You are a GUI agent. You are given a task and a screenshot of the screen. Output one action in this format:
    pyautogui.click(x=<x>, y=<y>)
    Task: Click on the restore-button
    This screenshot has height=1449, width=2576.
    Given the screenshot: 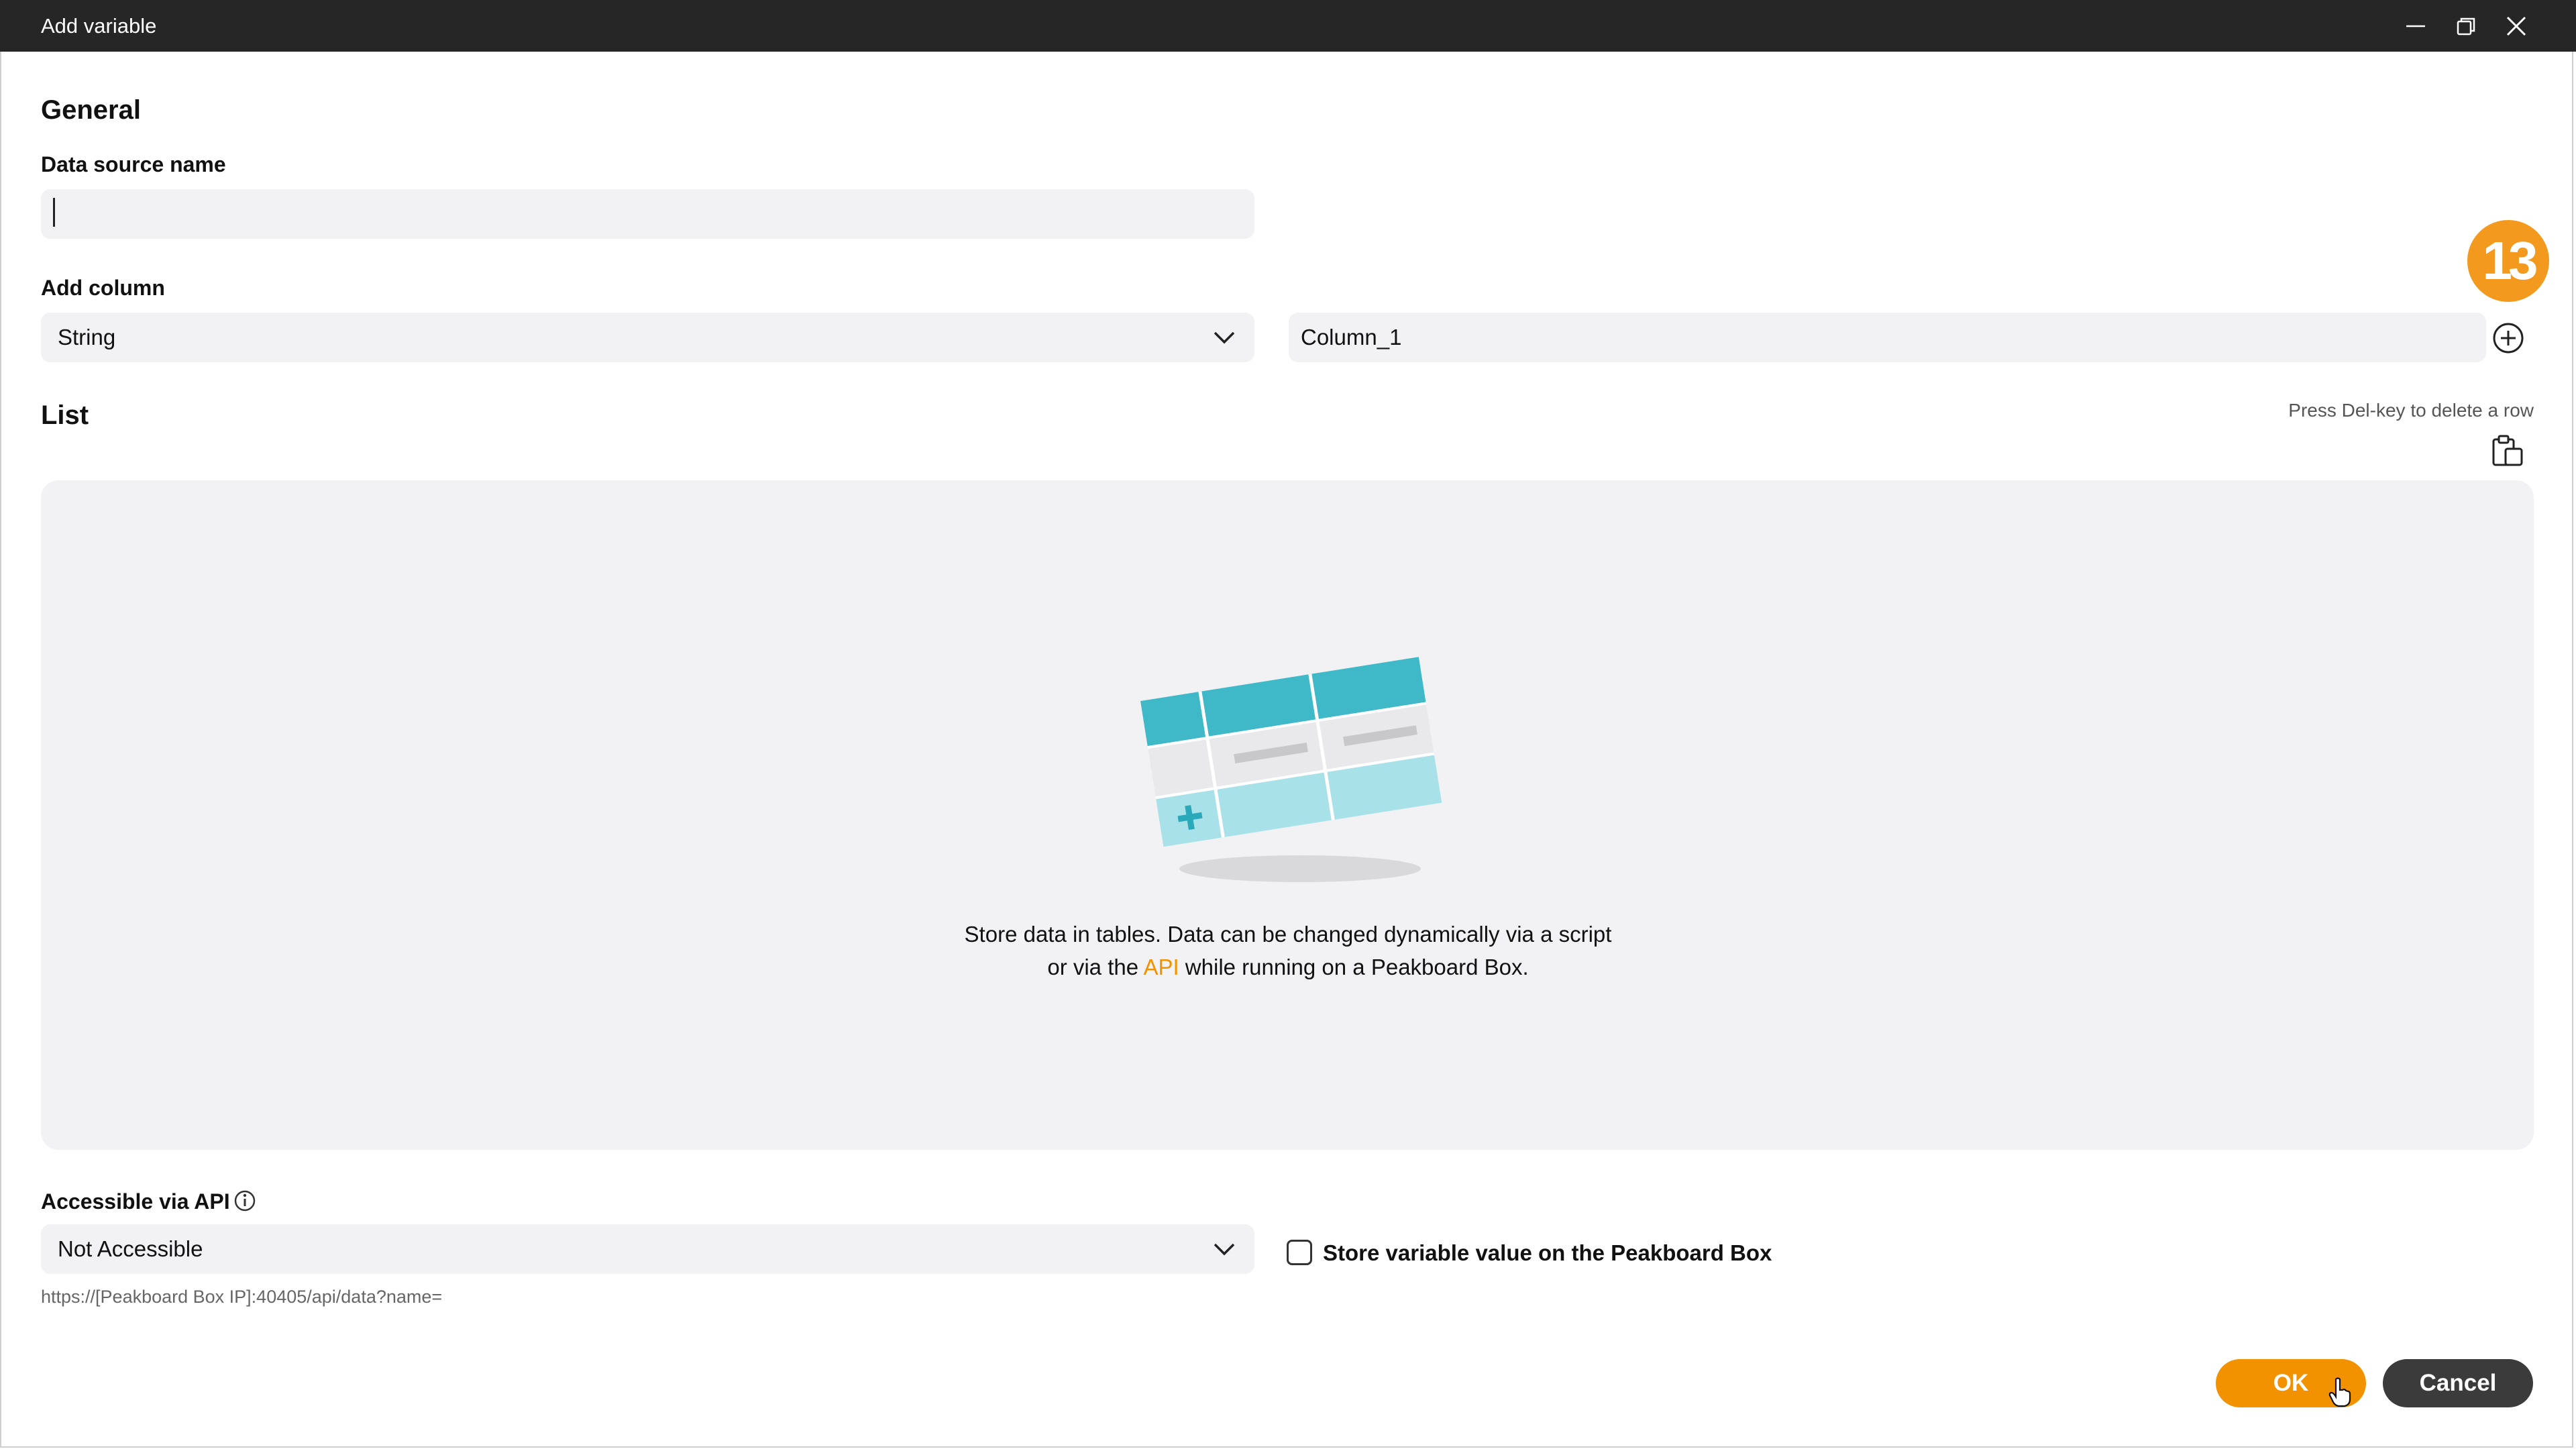 What is the action you would take?
    pyautogui.click(x=2465, y=26)
    